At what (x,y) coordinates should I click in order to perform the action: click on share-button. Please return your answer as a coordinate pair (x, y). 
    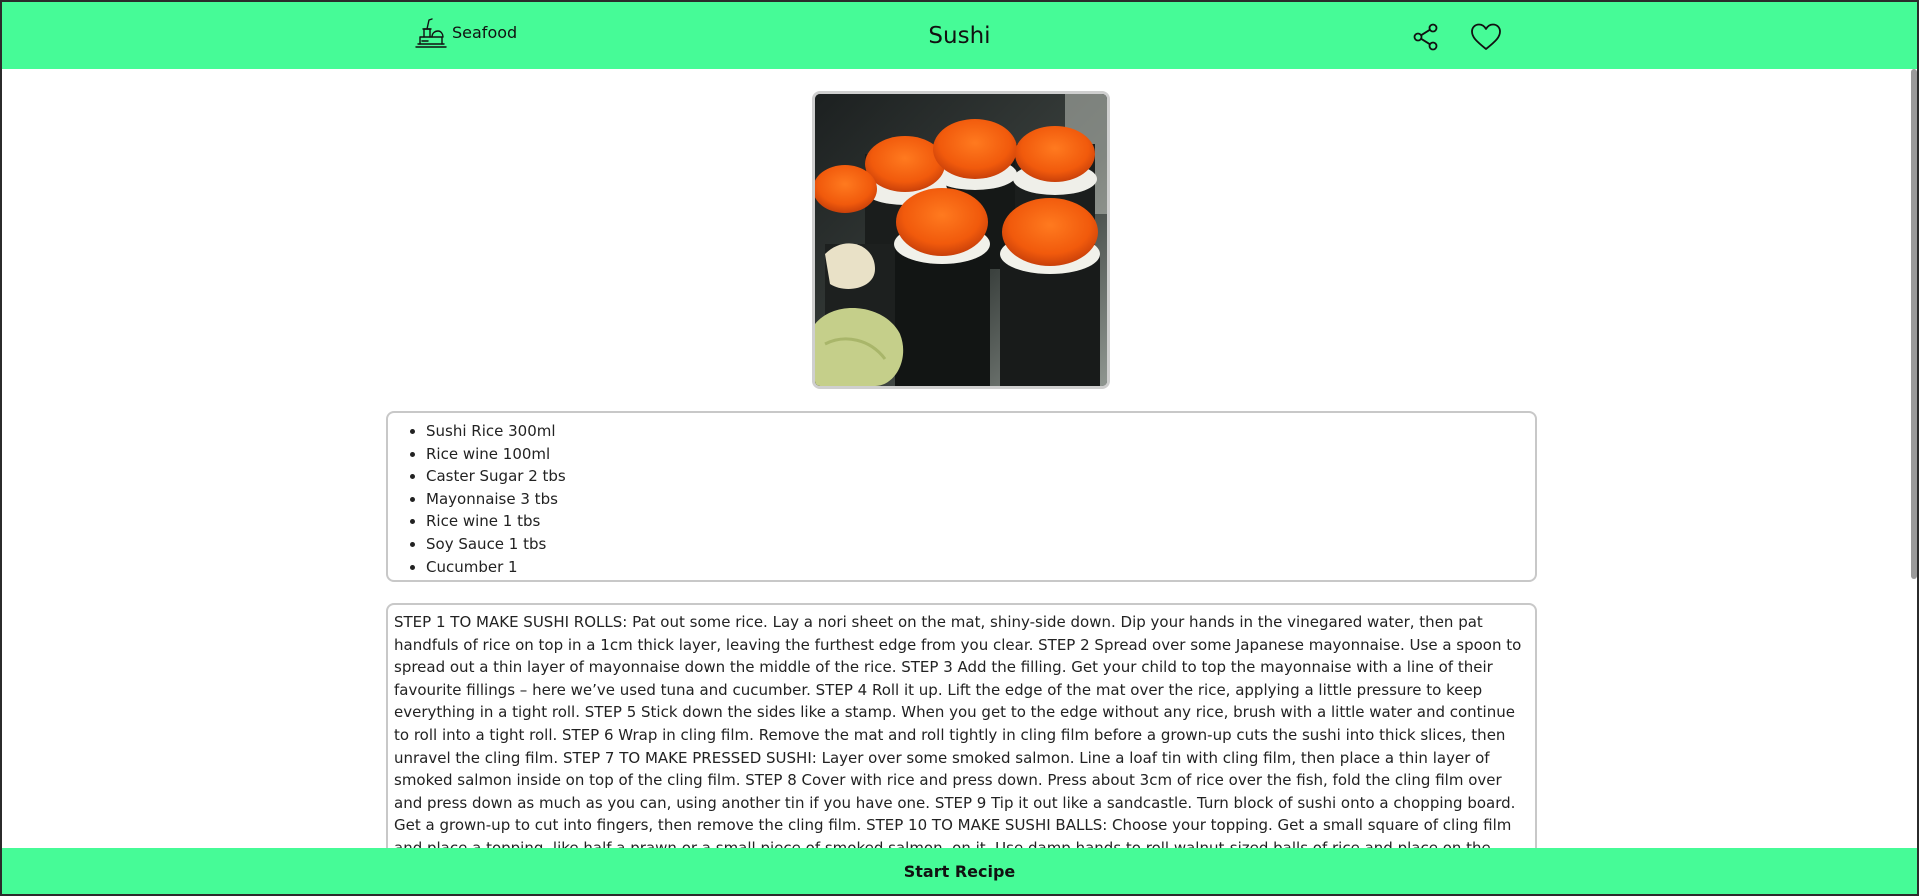
    Looking at the image, I should click on (1426, 37).